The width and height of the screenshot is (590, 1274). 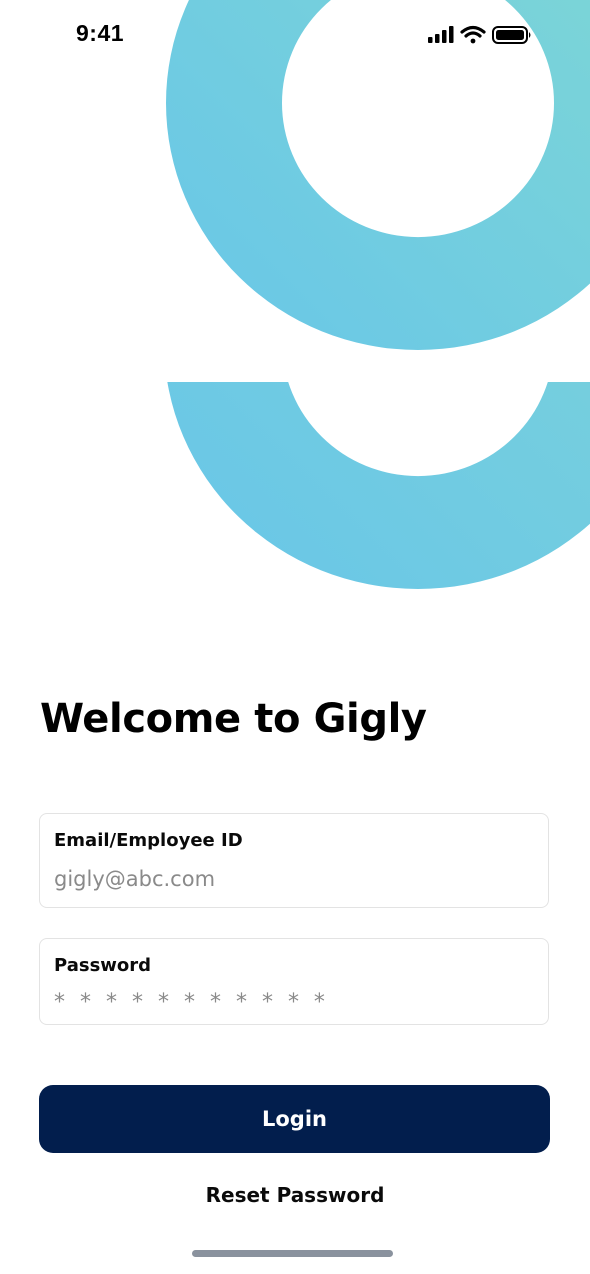 What do you see at coordinates (233, 719) in the screenshot?
I see `welcome-title: Welcome to Gigly` at bounding box center [233, 719].